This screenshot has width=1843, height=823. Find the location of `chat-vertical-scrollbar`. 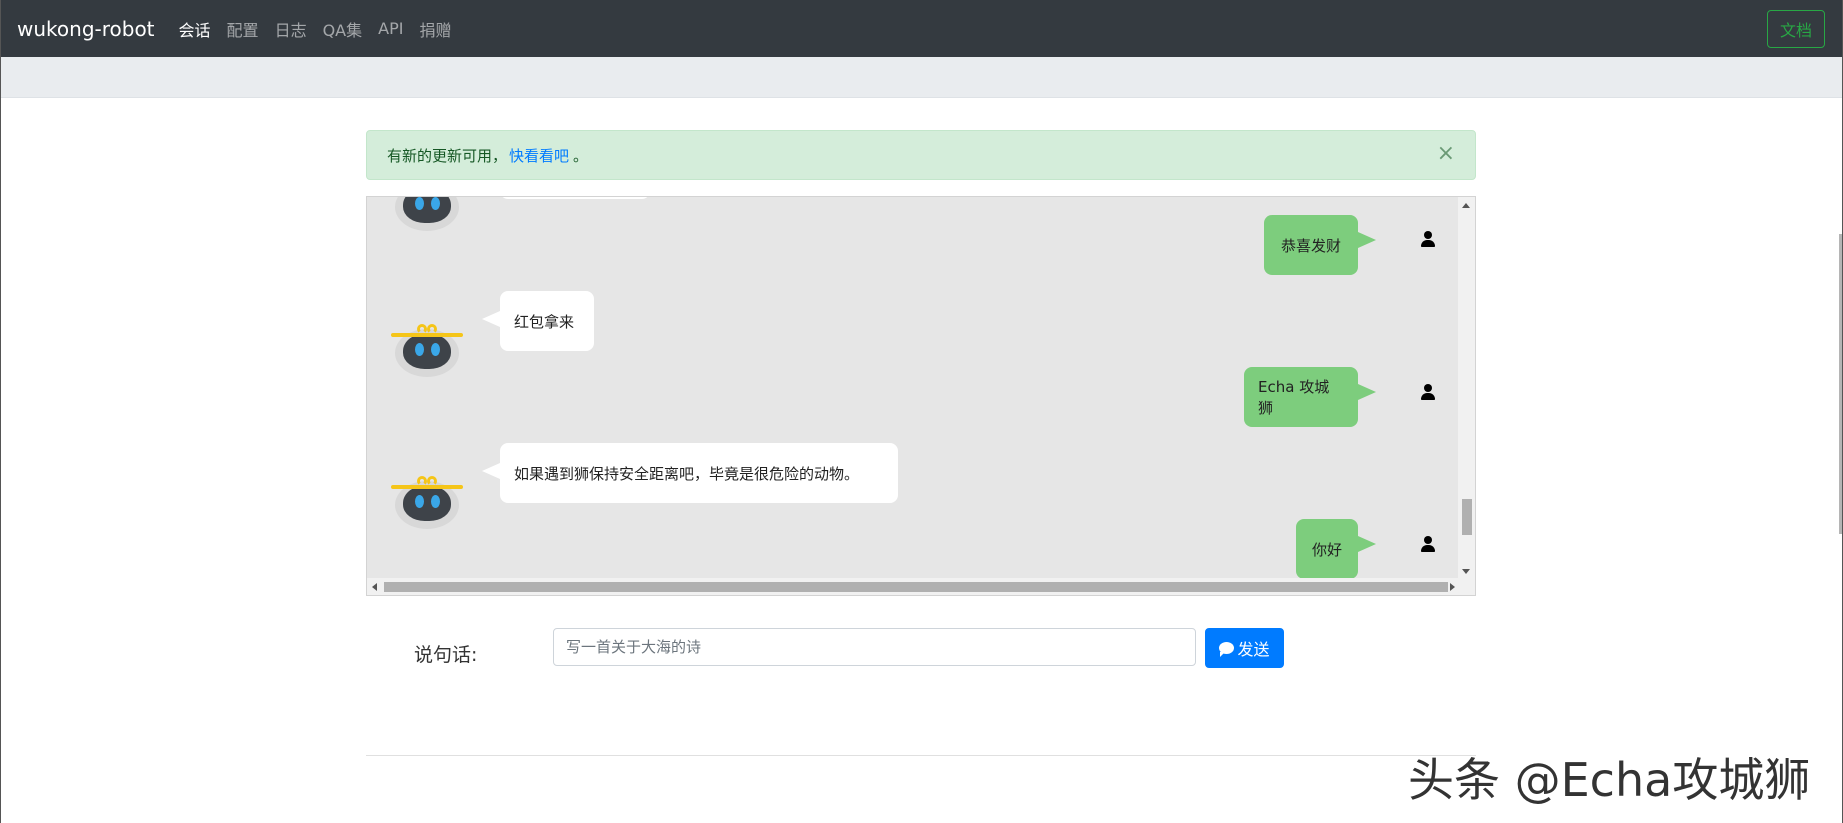

chat-vertical-scrollbar is located at coordinates (1466, 388).